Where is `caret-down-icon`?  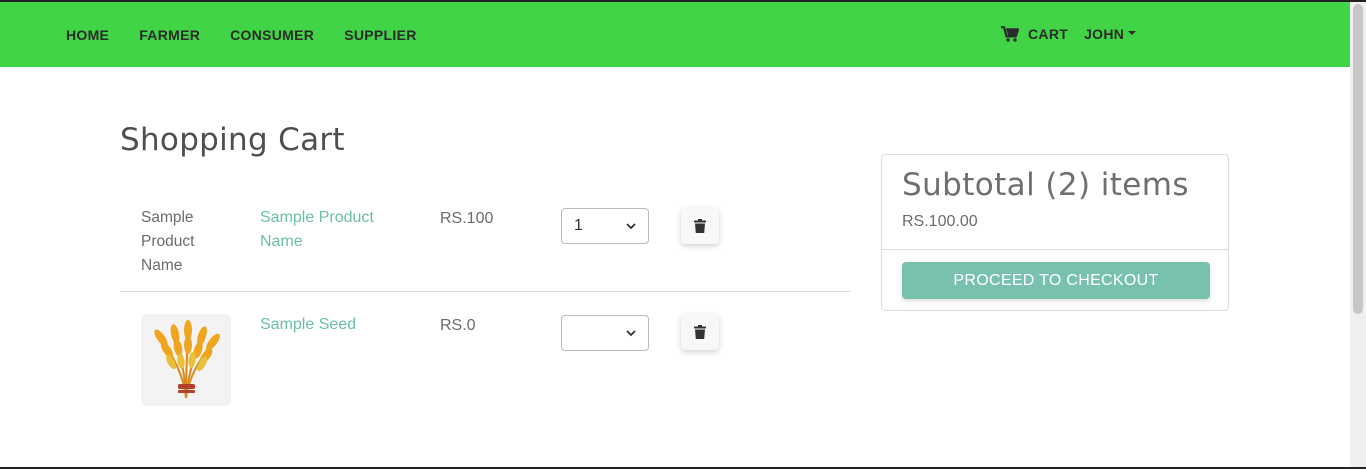 caret-down-icon is located at coordinates (1132, 32).